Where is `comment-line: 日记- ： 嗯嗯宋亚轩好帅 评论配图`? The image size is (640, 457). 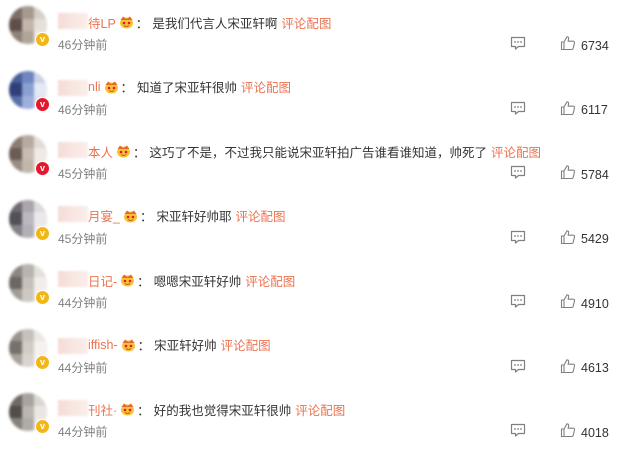 comment-line: 日记- ： 嗯嗯宋亚轩好帅 评论配图 is located at coordinates (176, 280).